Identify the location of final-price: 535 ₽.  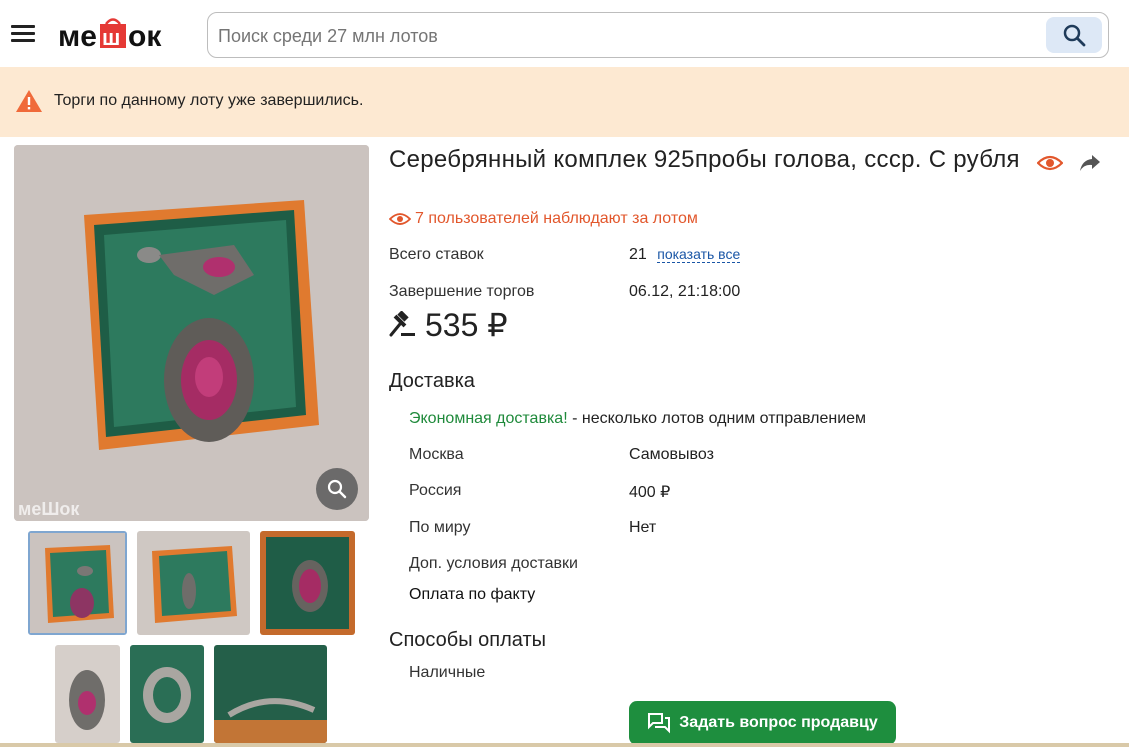
(448, 325).